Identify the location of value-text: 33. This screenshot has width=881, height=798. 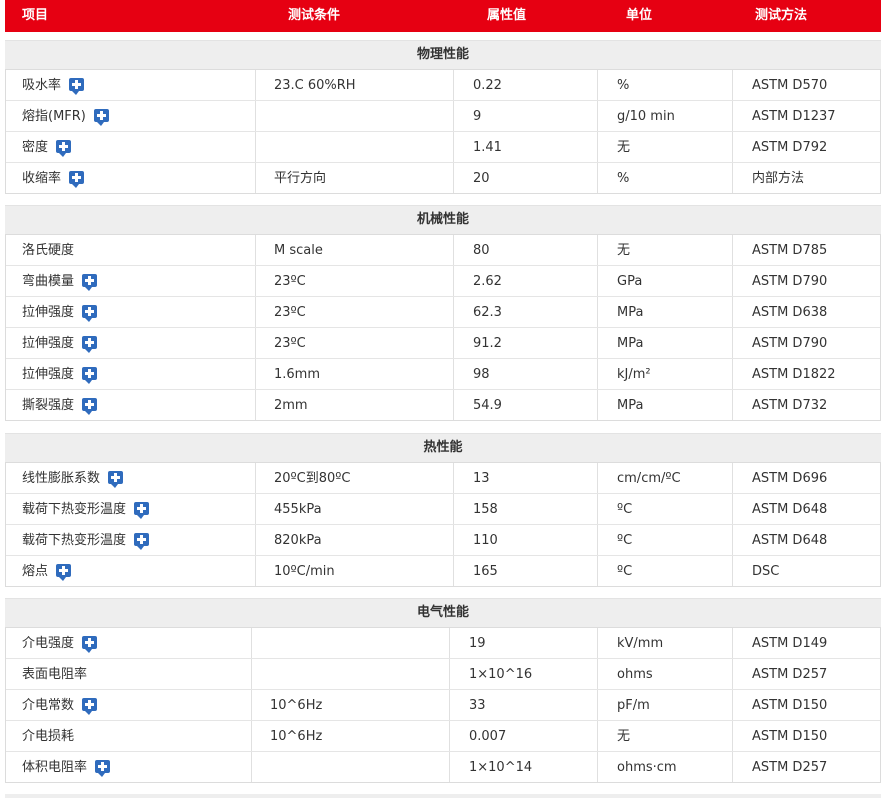
(477, 705).